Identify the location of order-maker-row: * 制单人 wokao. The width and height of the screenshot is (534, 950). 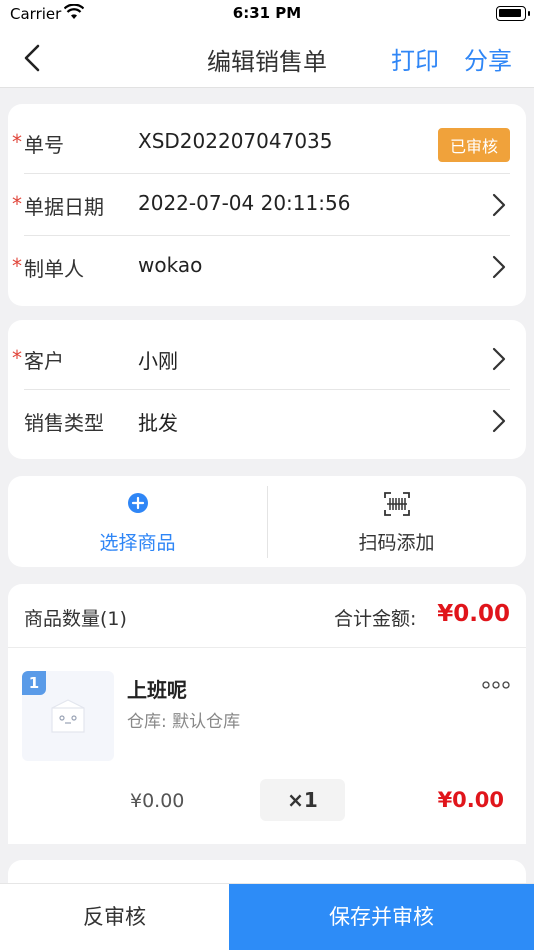
(267, 267).